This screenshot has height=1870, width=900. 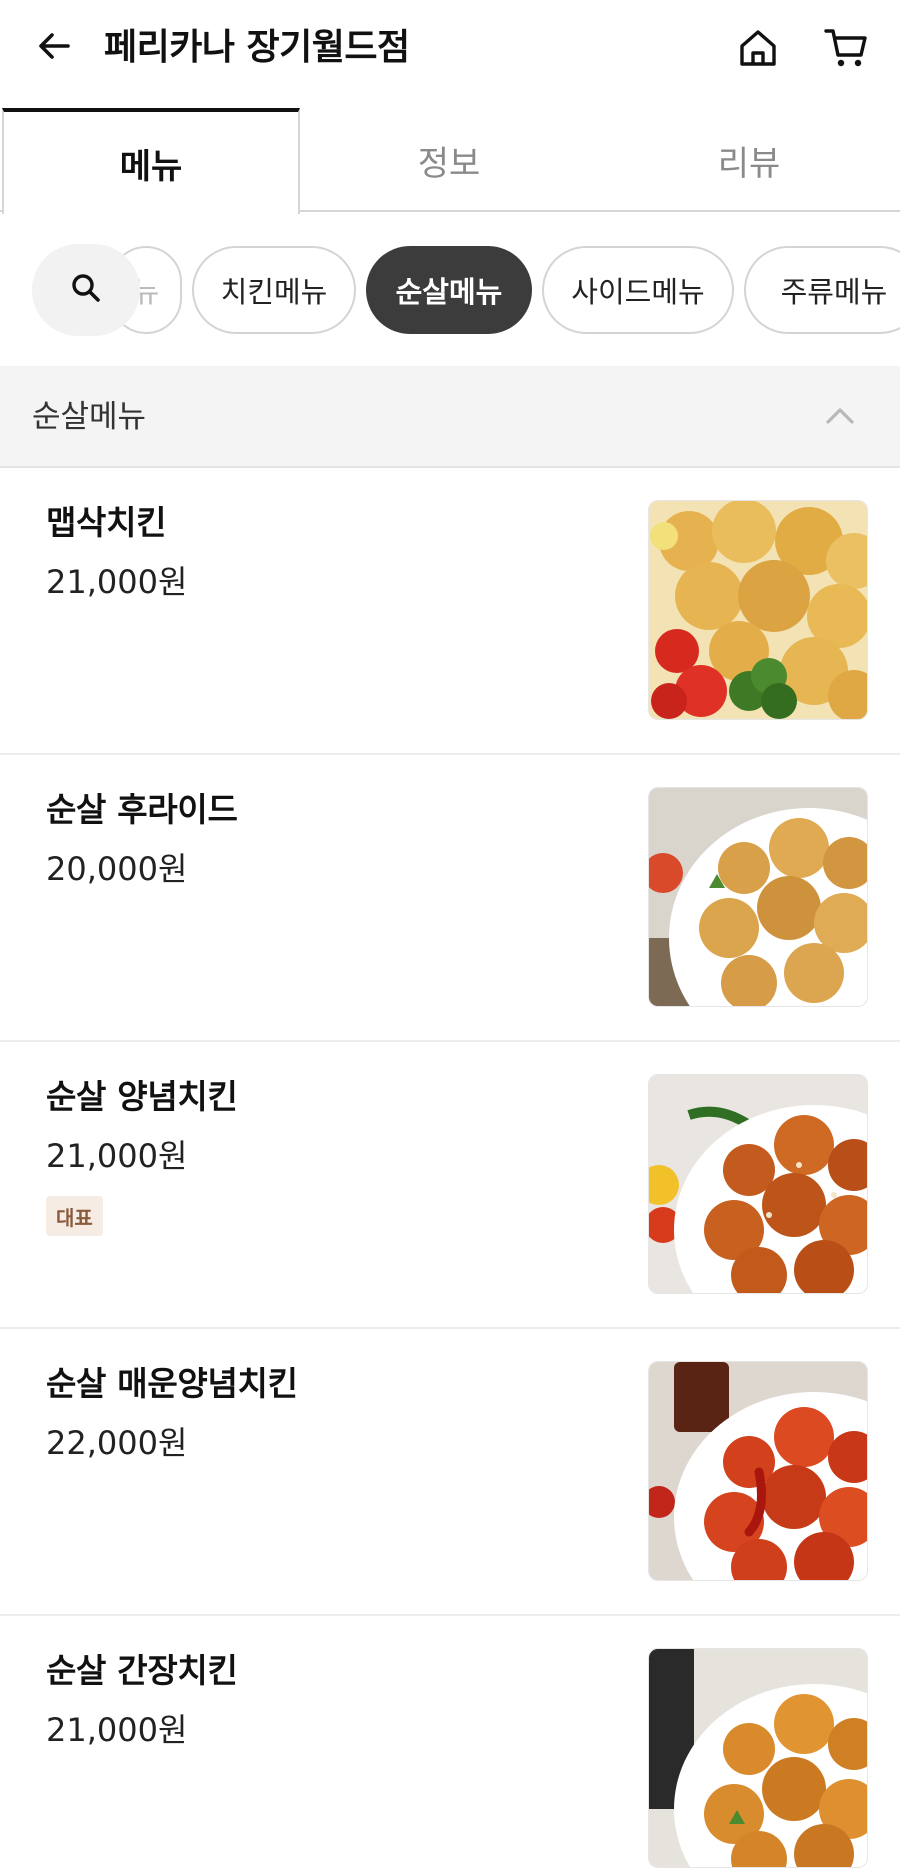 I want to click on menu-item-name: 순살 간장치킨, so click(x=142, y=1670).